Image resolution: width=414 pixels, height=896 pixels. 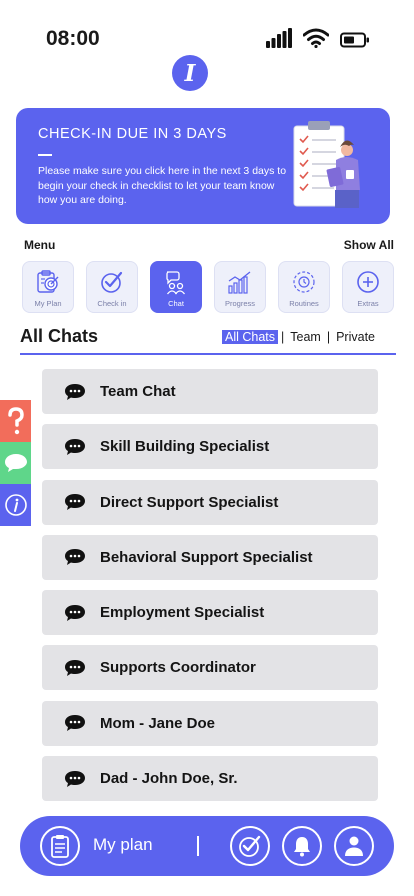 What do you see at coordinates (169, 779) in the screenshot?
I see `chat-item-label: Dad - John Doe, Sr.` at bounding box center [169, 779].